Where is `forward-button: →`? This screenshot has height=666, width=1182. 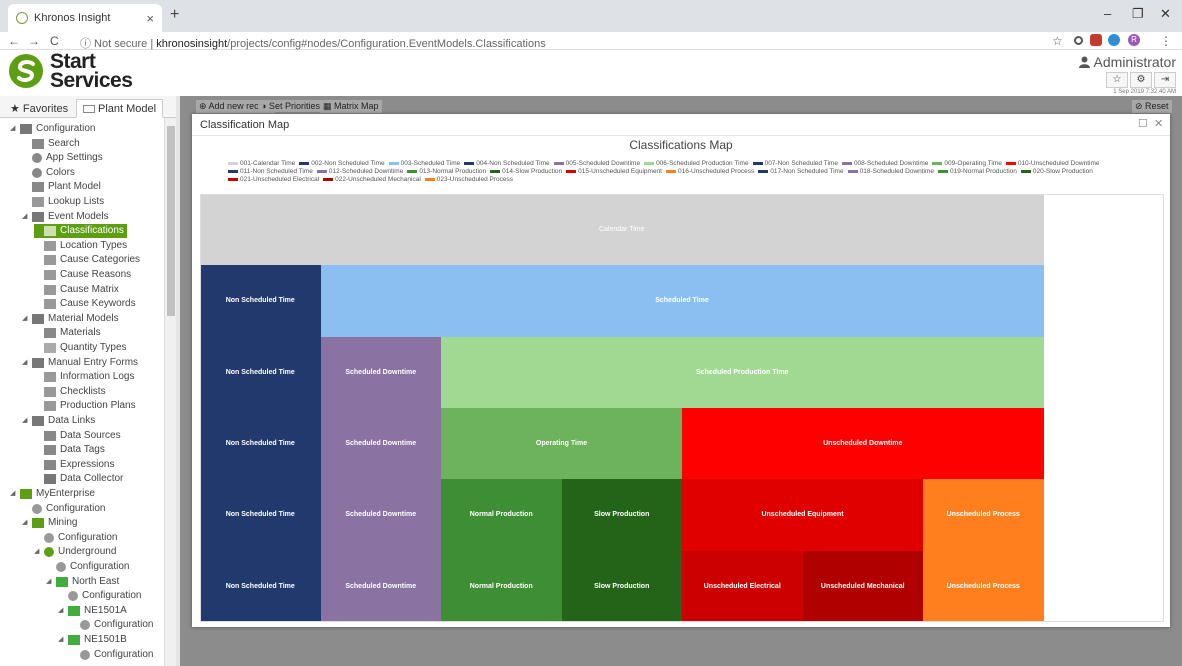
forward-button: → is located at coordinates (34, 41).